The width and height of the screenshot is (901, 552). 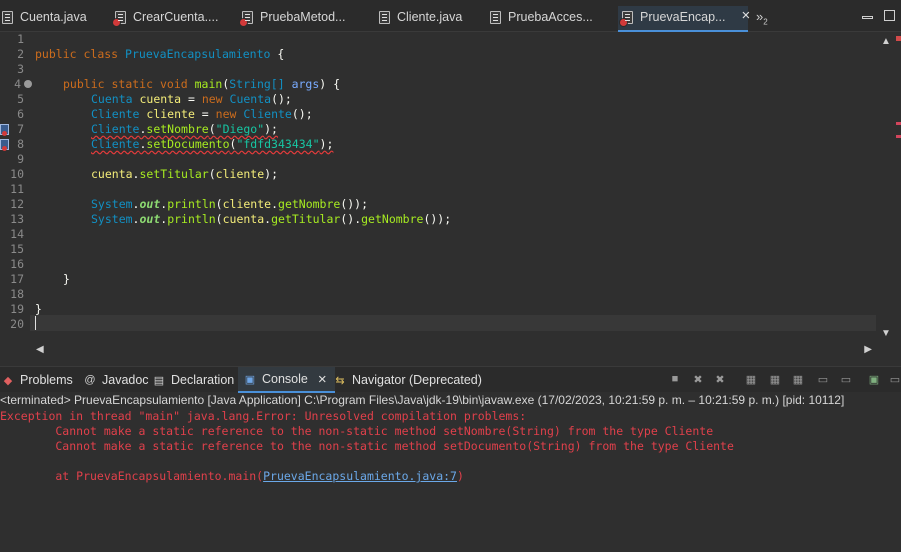 What do you see at coordinates (17, 174) in the screenshot?
I see `line-number: 10` at bounding box center [17, 174].